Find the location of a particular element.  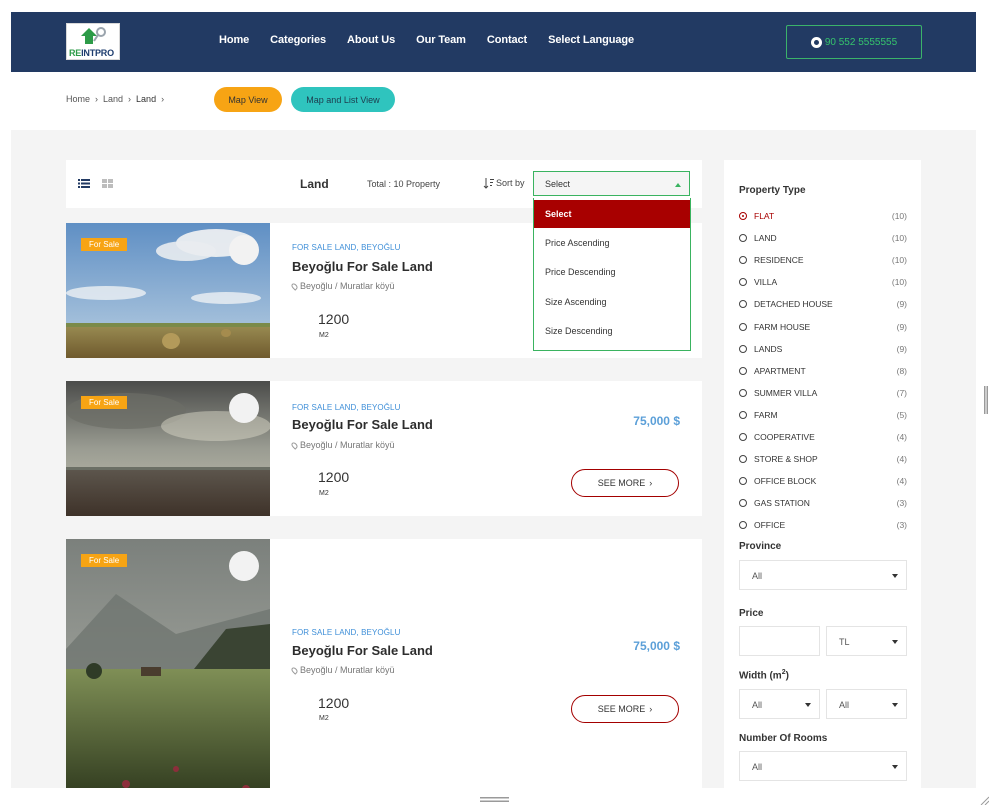

breadcrumb-home: Home is located at coordinates (78, 99).